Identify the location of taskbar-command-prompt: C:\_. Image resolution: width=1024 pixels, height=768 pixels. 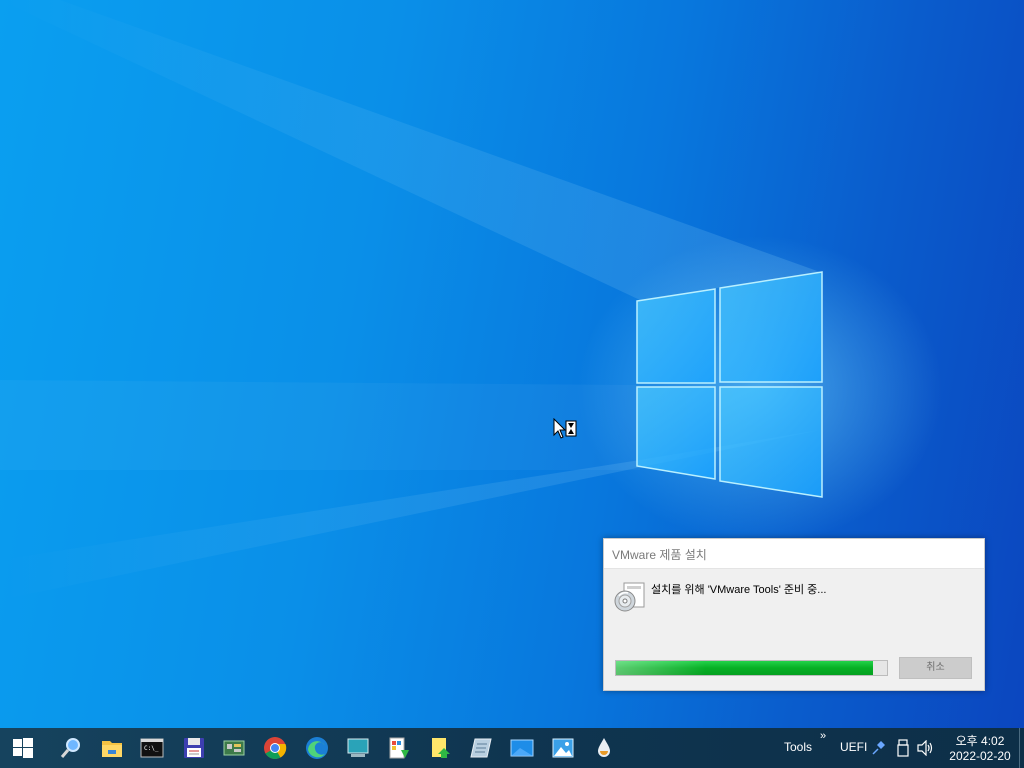
(152, 748).